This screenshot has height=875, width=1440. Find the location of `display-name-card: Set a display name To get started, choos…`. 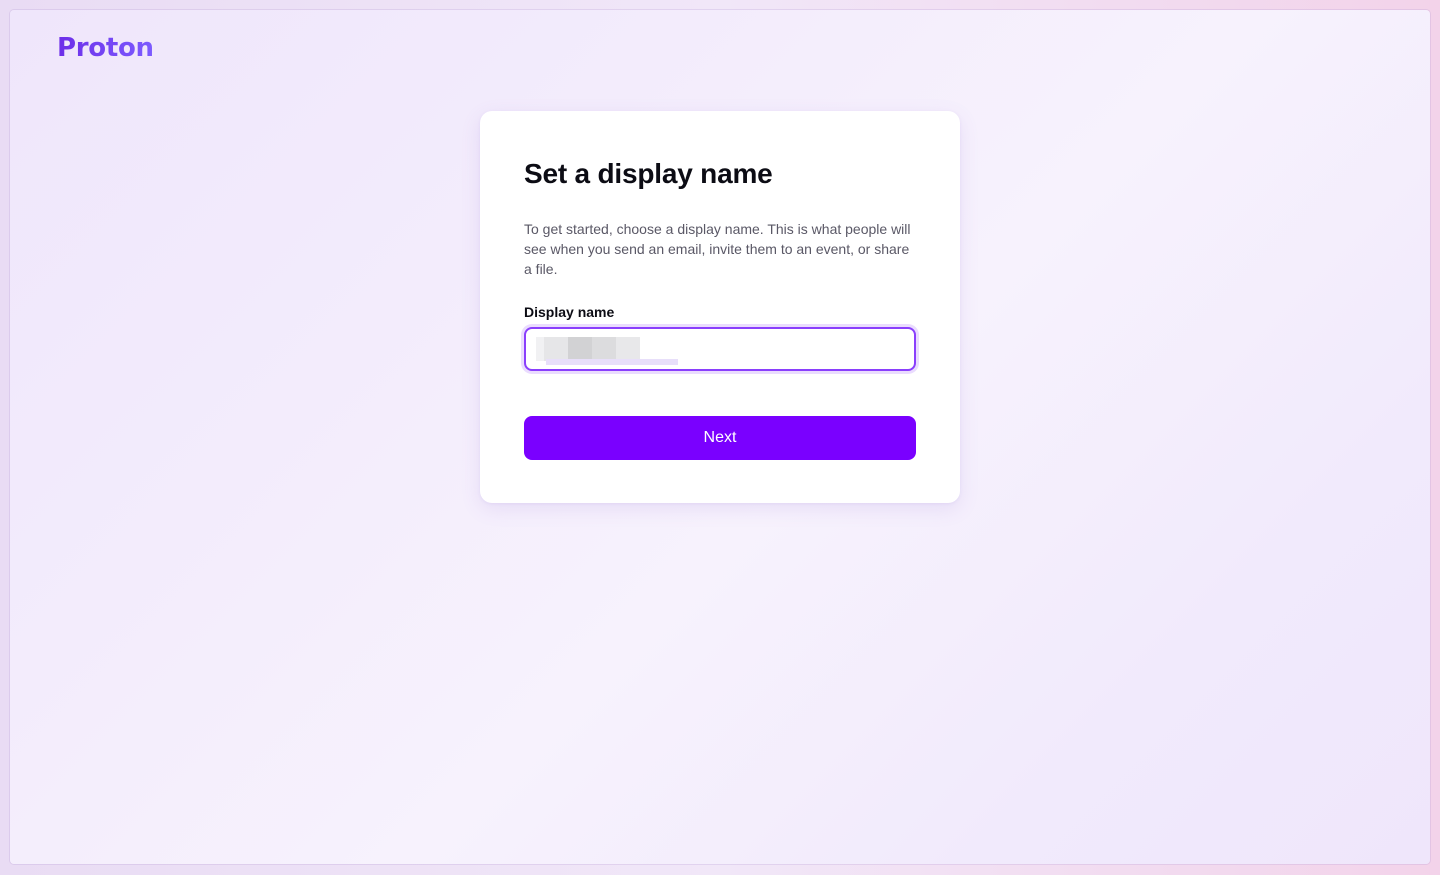

display-name-card: Set a display name To get started, choos… is located at coordinates (720, 307).